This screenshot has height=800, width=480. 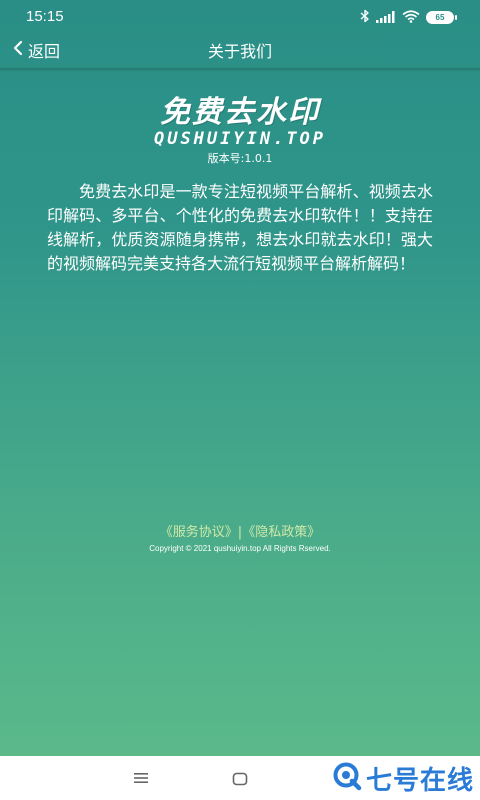 I want to click on battery-icon: 65, so click(x=441, y=17).